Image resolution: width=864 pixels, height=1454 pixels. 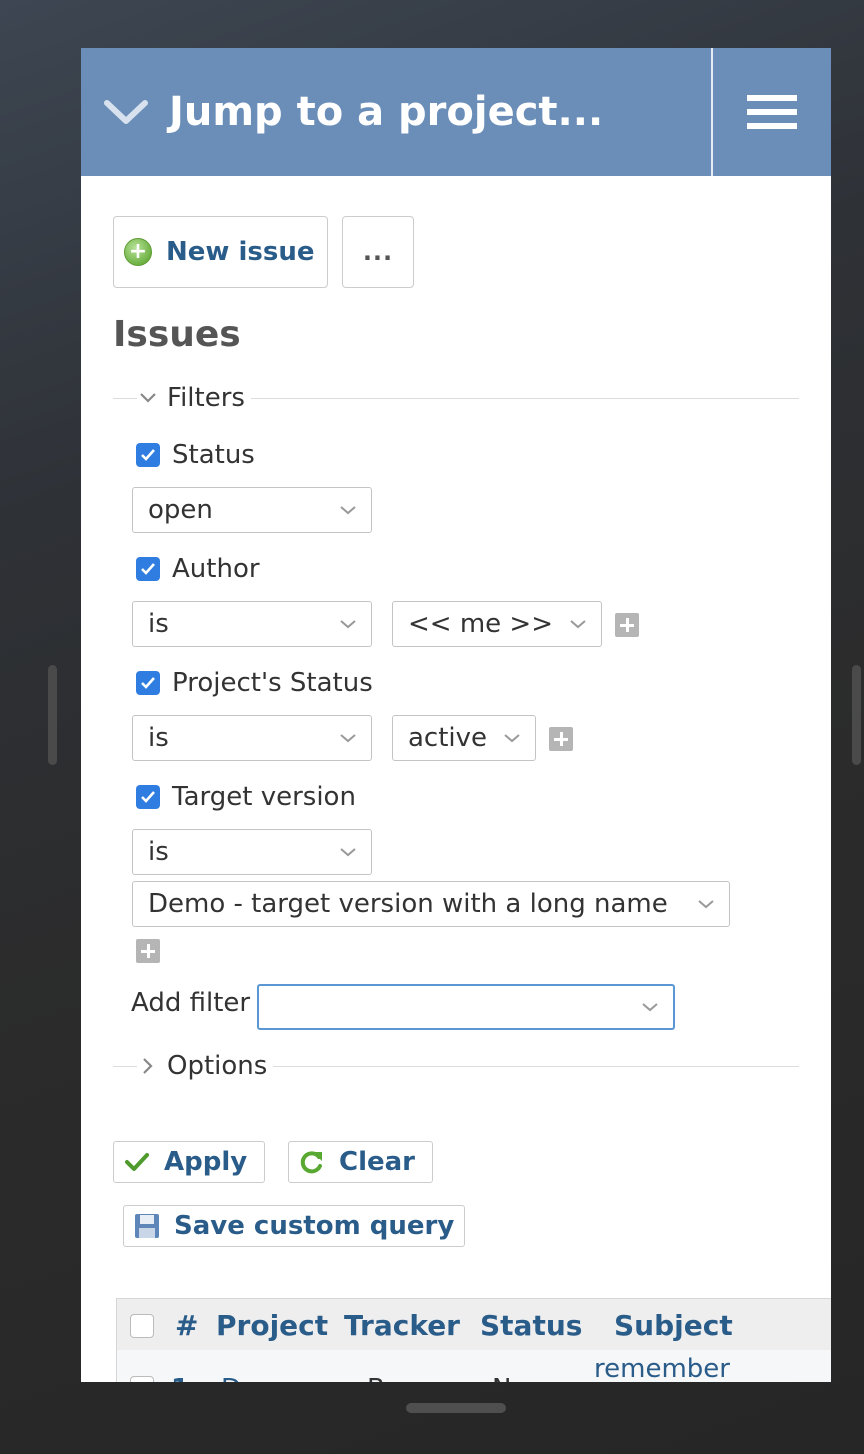 What do you see at coordinates (264, 797) in the screenshot?
I see `filter-target-version-label: Target version` at bounding box center [264, 797].